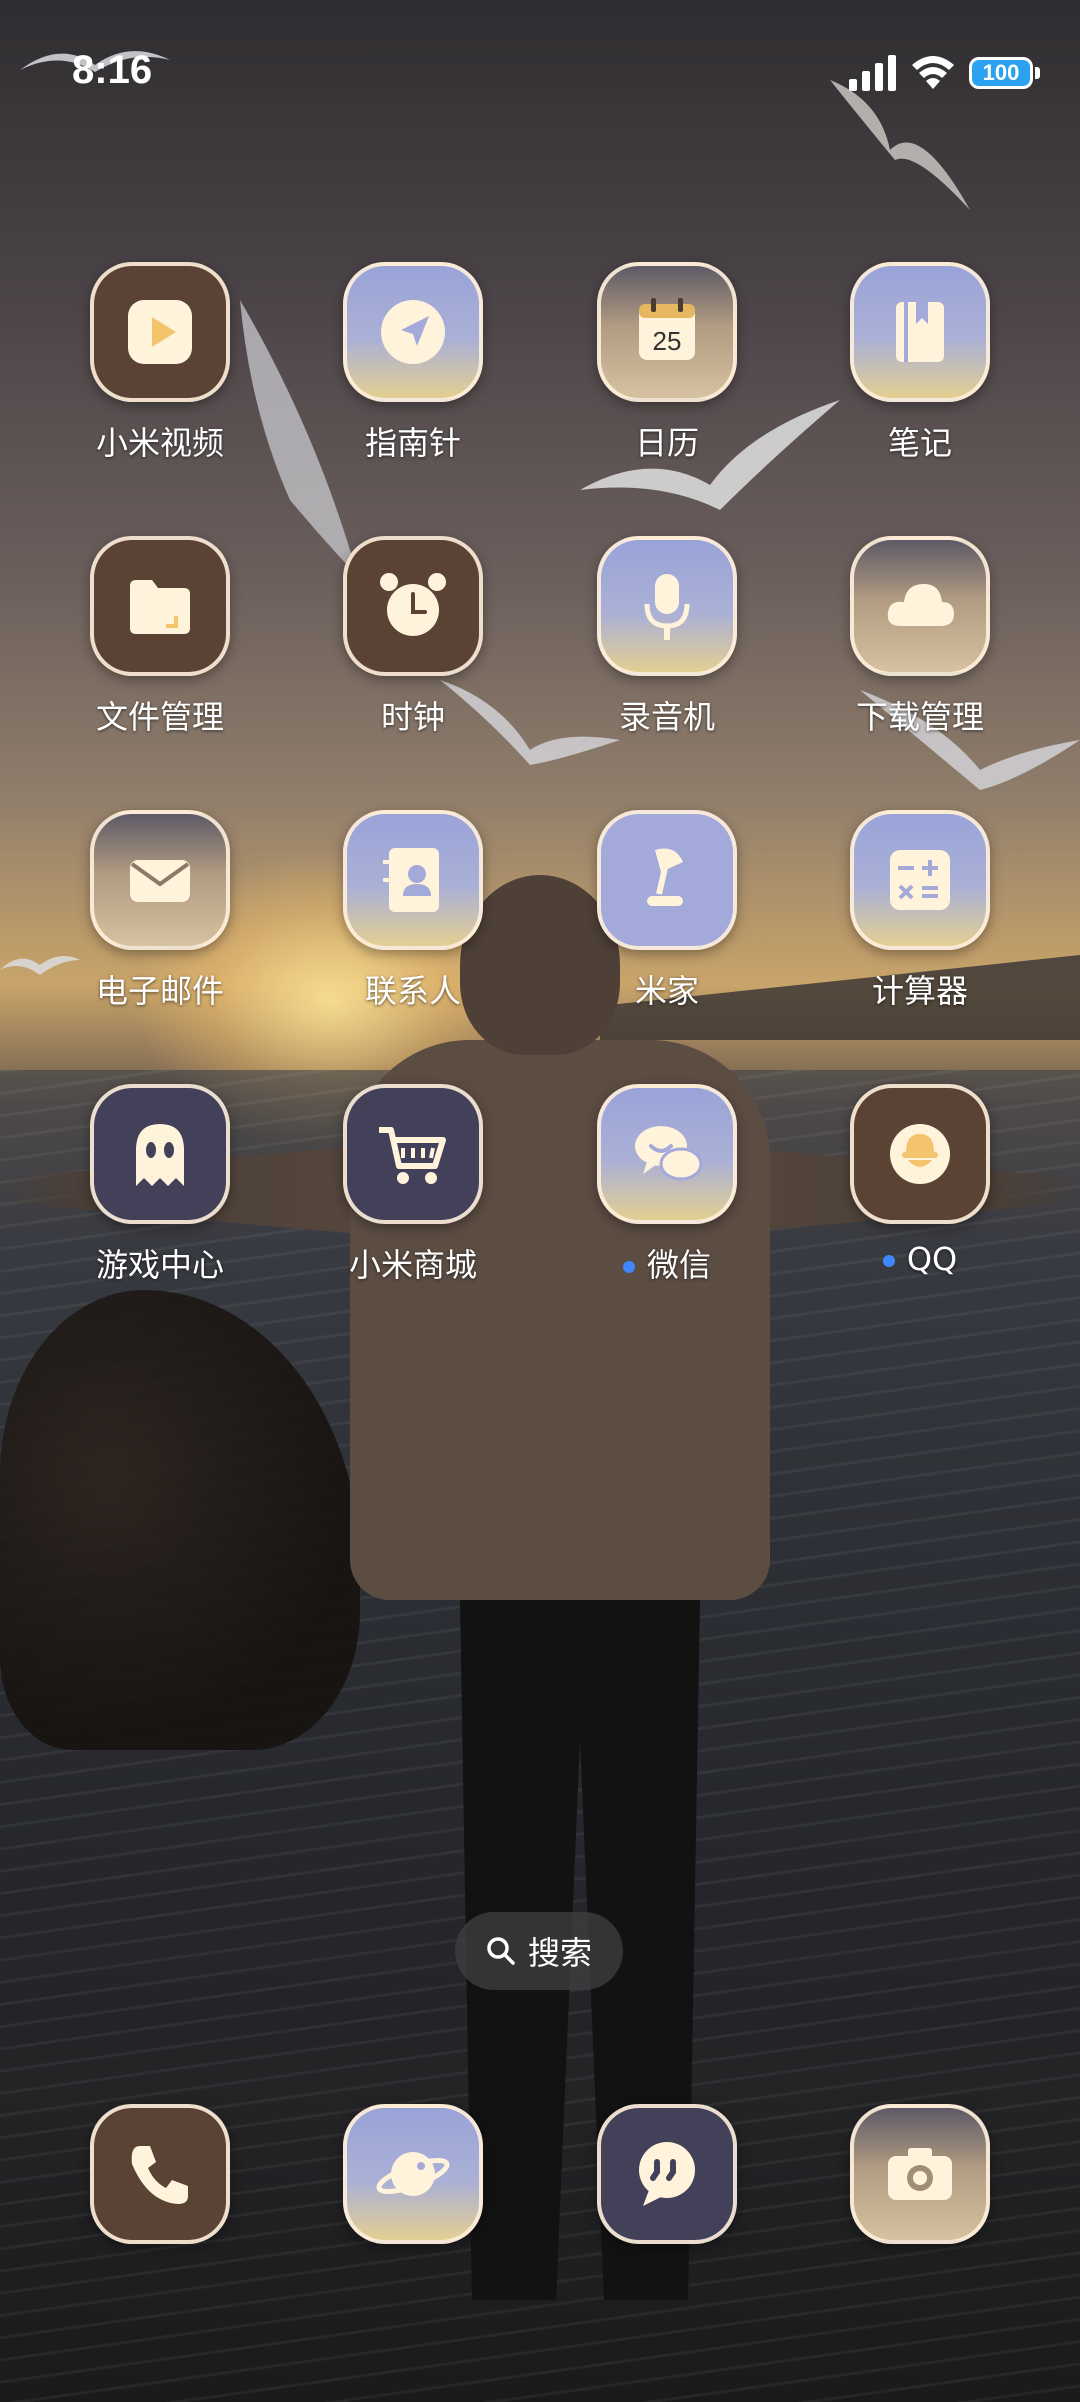  Describe the element at coordinates (412, 443) in the screenshot. I see `app-label: 指南针` at that location.